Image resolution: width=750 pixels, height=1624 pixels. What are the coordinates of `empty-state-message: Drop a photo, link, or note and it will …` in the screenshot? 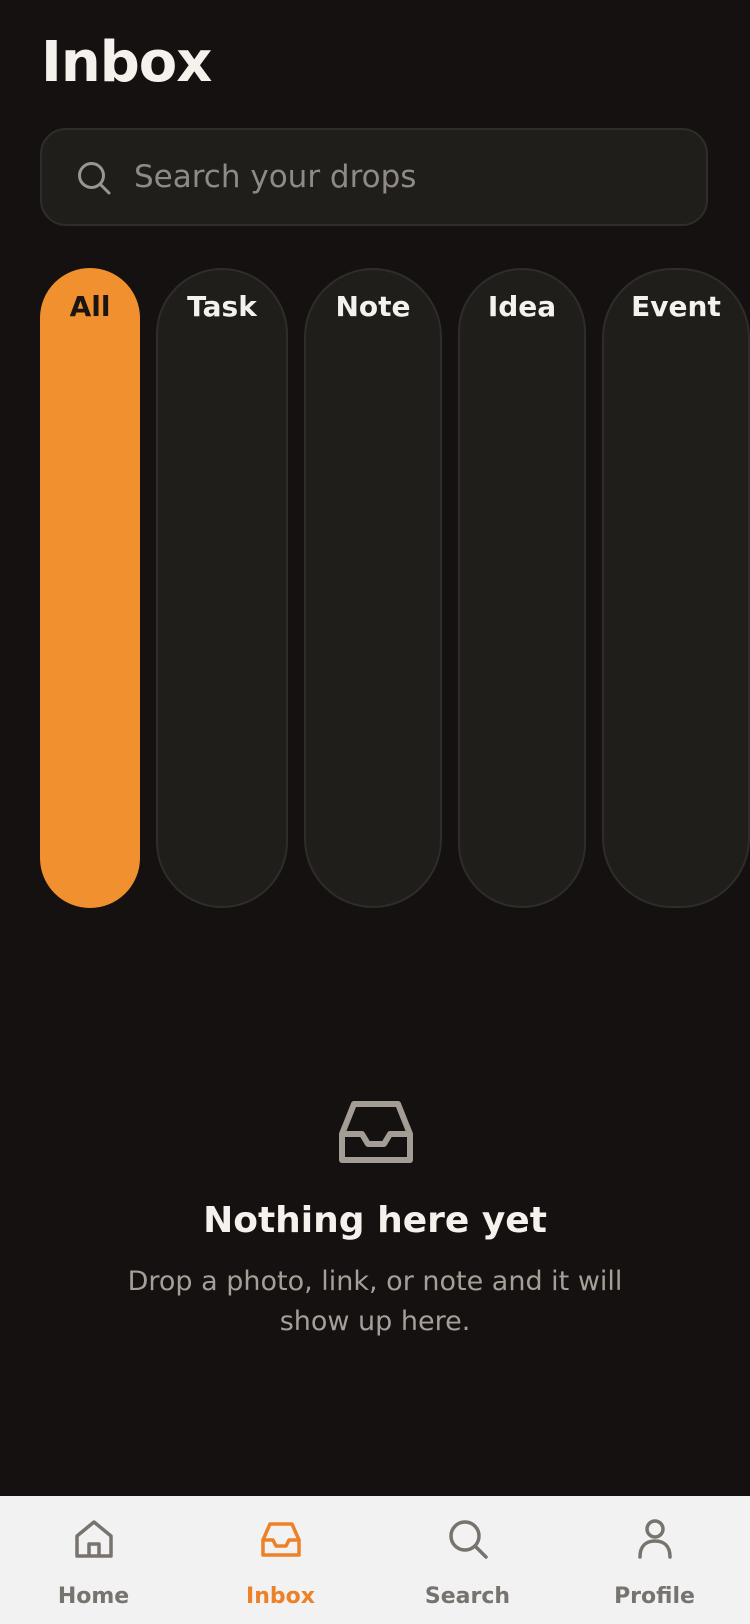 It's located at (375, 1301).